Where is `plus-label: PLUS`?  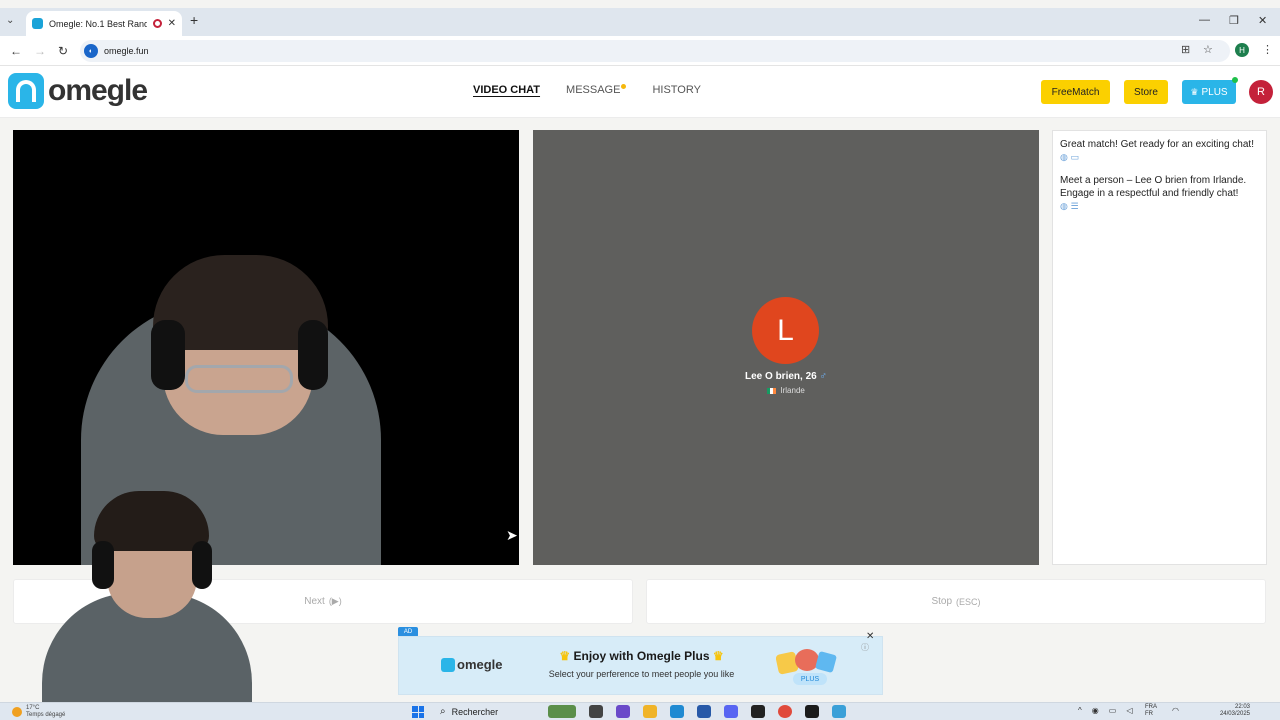
plus-label: PLUS is located at coordinates (1214, 92).